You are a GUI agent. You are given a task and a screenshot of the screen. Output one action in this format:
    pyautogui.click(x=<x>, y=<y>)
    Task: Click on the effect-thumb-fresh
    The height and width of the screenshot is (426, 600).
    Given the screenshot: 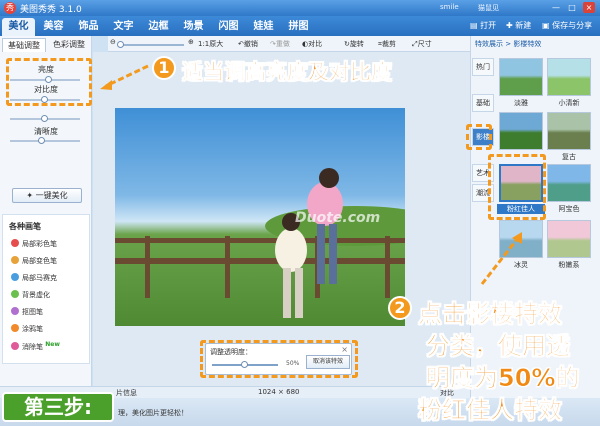 What is the action you would take?
    pyautogui.click(x=569, y=77)
    